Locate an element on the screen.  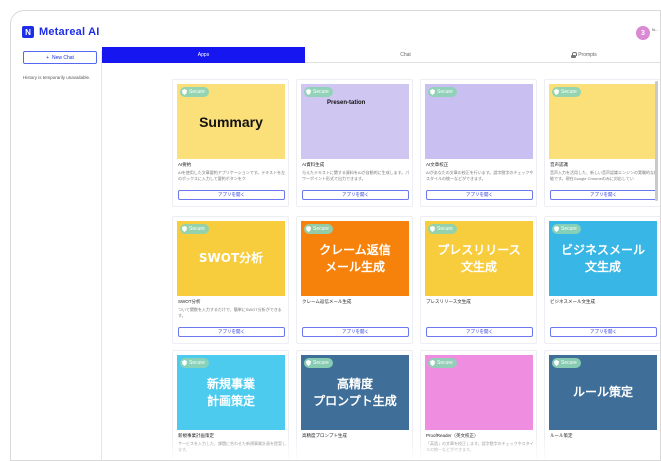
app-thumbnail: Secure 新規事業 計画策定 is located at coordinates (231, 392).